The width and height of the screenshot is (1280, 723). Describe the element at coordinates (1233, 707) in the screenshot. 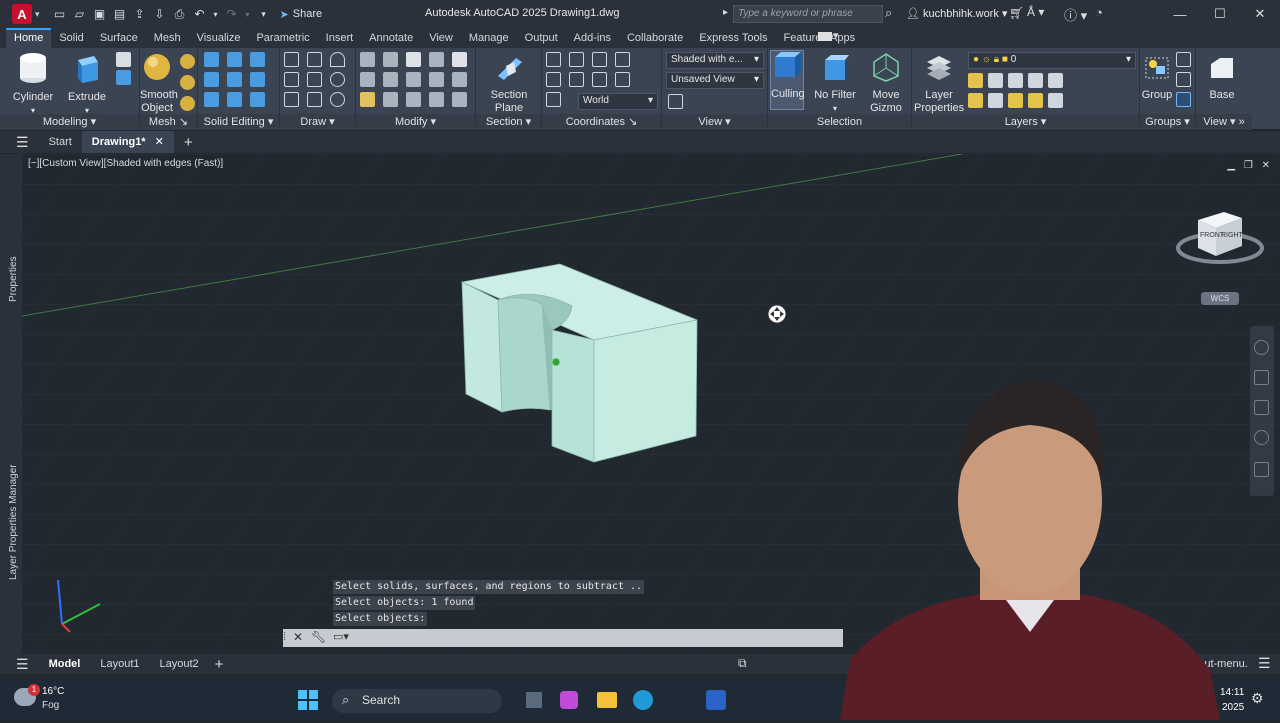

I see `clock-year: 2025` at that location.